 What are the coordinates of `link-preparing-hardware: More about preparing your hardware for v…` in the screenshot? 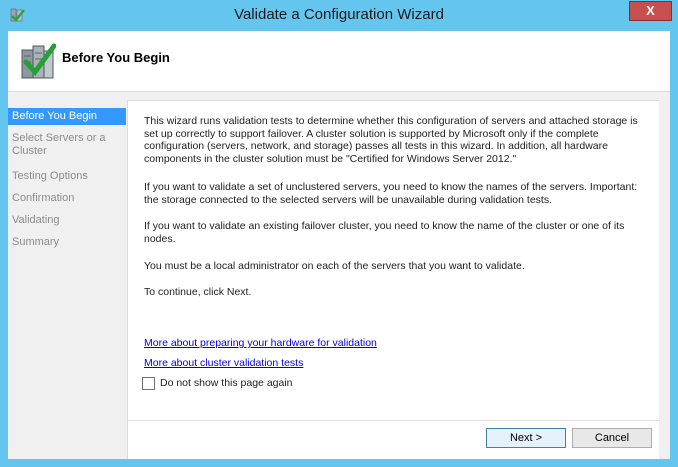 It's located at (260, 343).